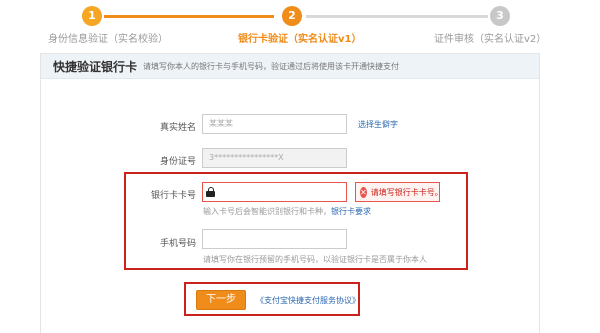  What do you see at coordinates (274, 158) in the screenshot?
I see `id-number-field: 3****************X` at bounding box center [274, 158].